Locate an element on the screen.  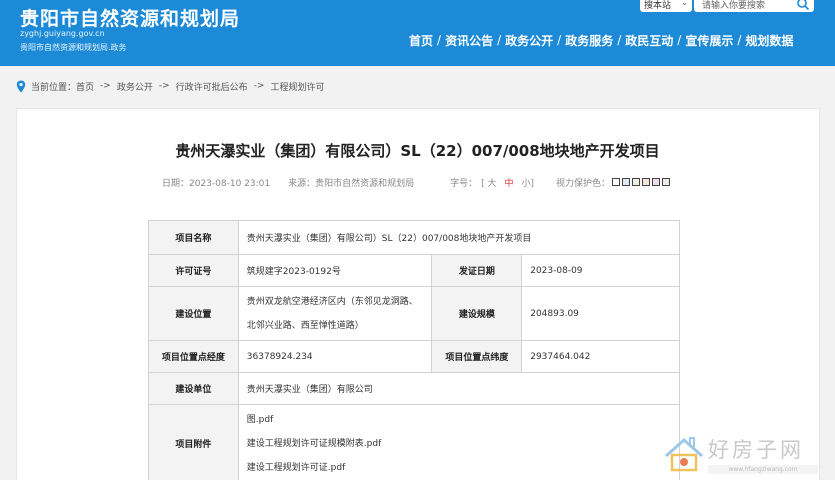
location-pin-icon is located at coordinates (21, 86).